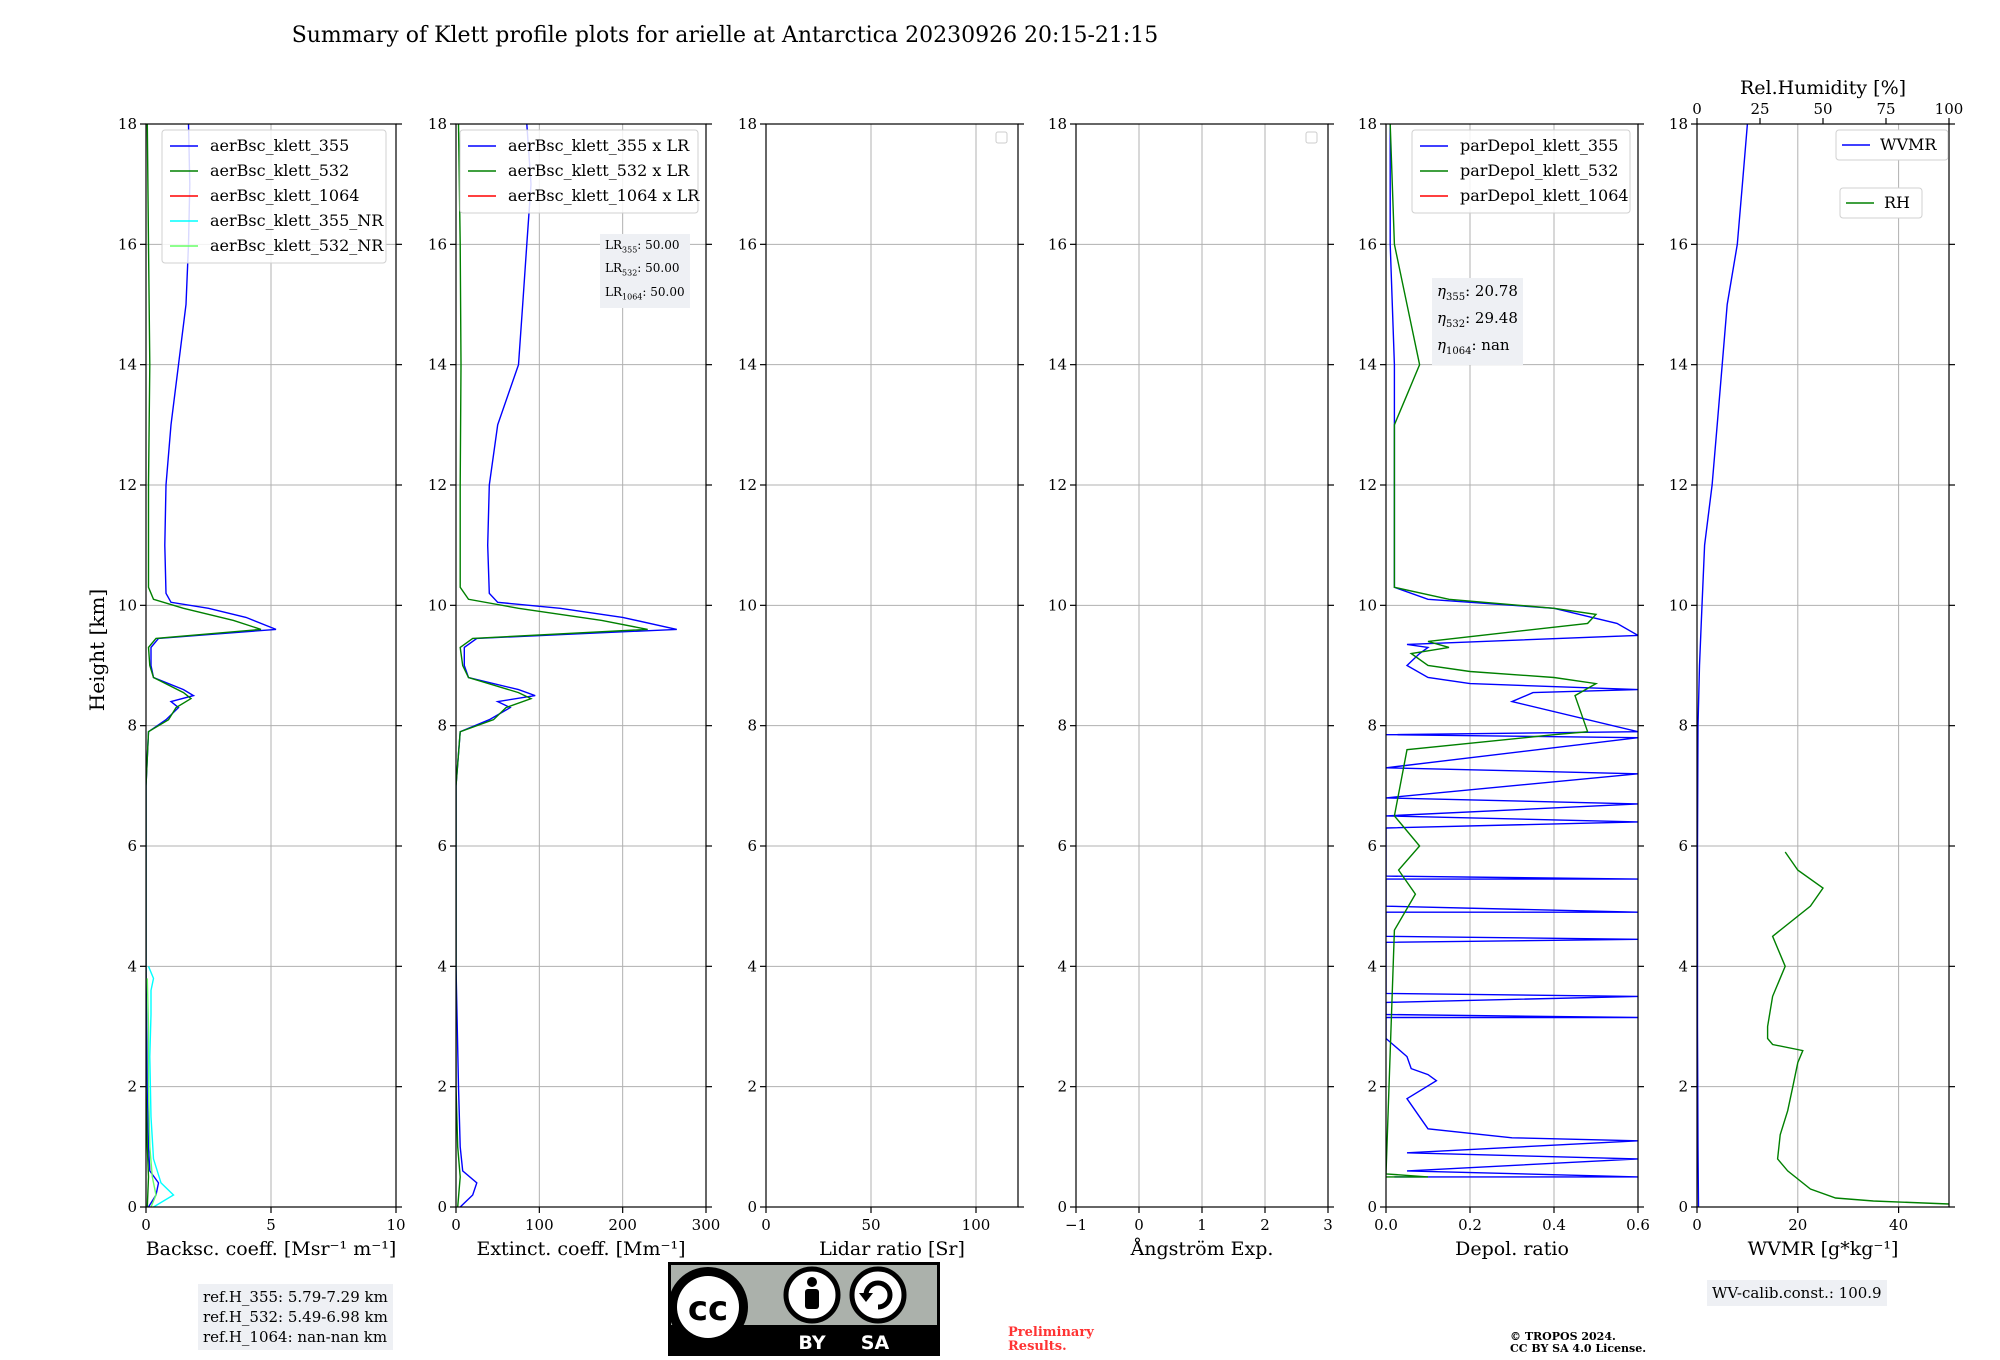 The image size is (2000, 1360). I want to click on depol-x-tick-label: 0.4, so click(1554, 1225).